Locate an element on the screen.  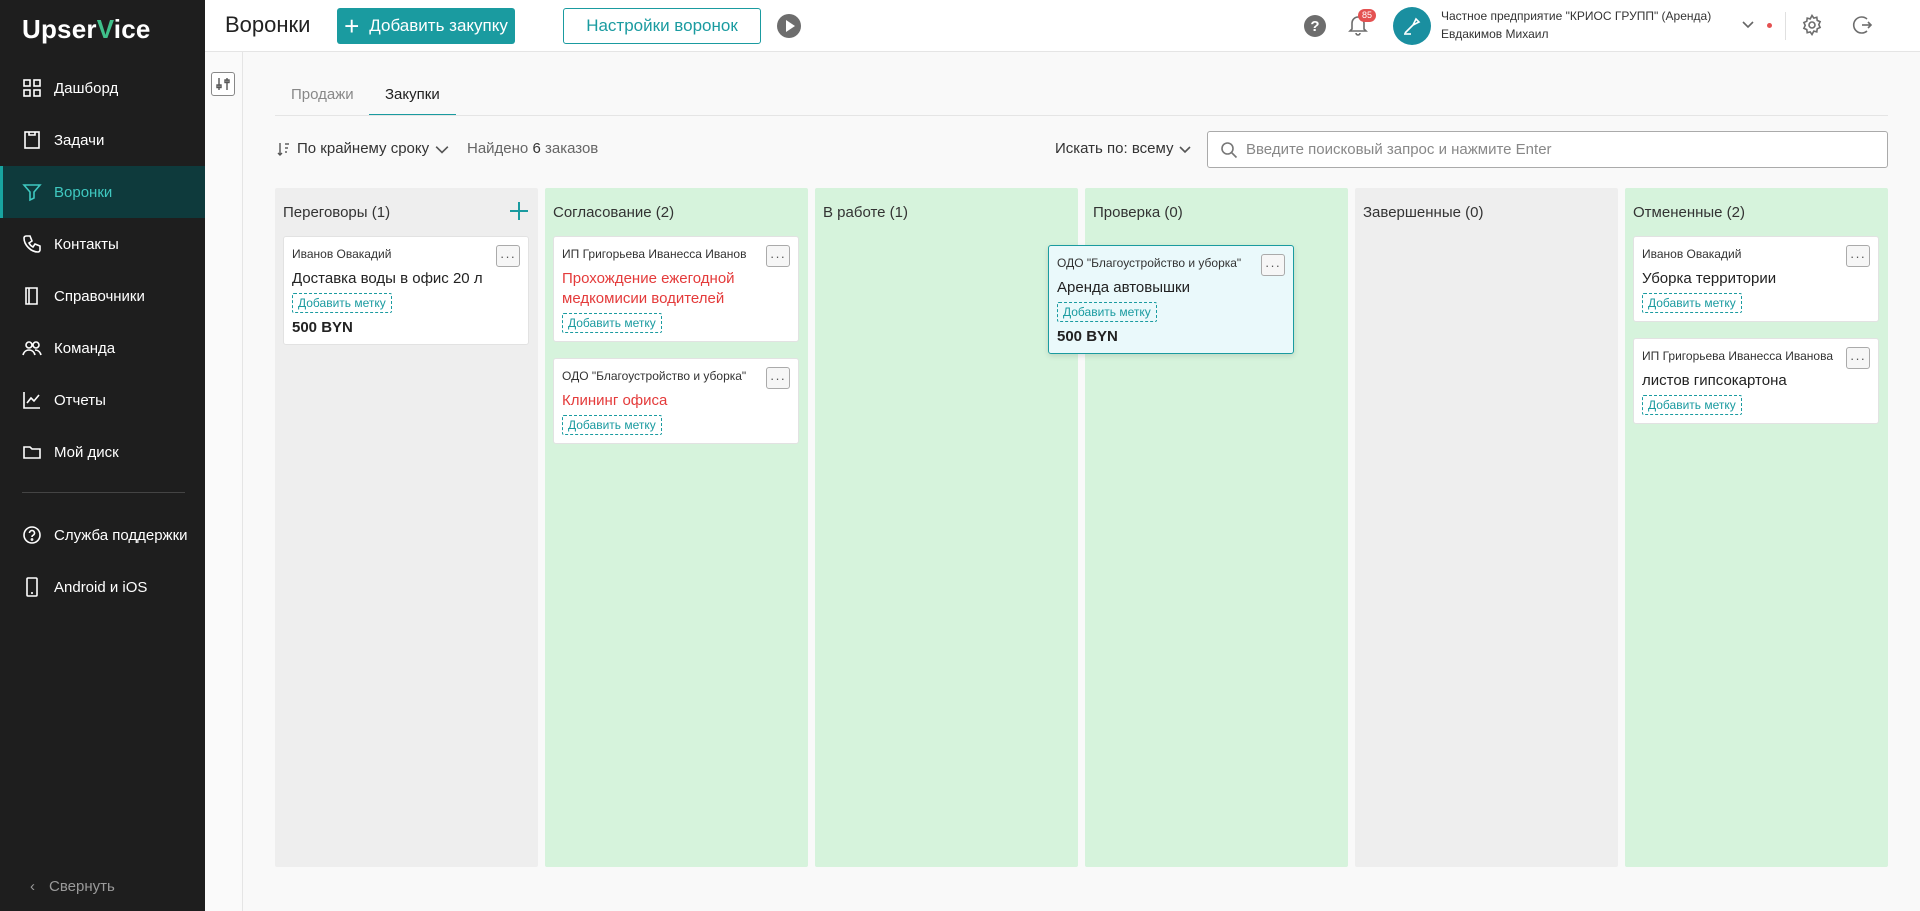
search-input is located at coordinates (1556, 149).